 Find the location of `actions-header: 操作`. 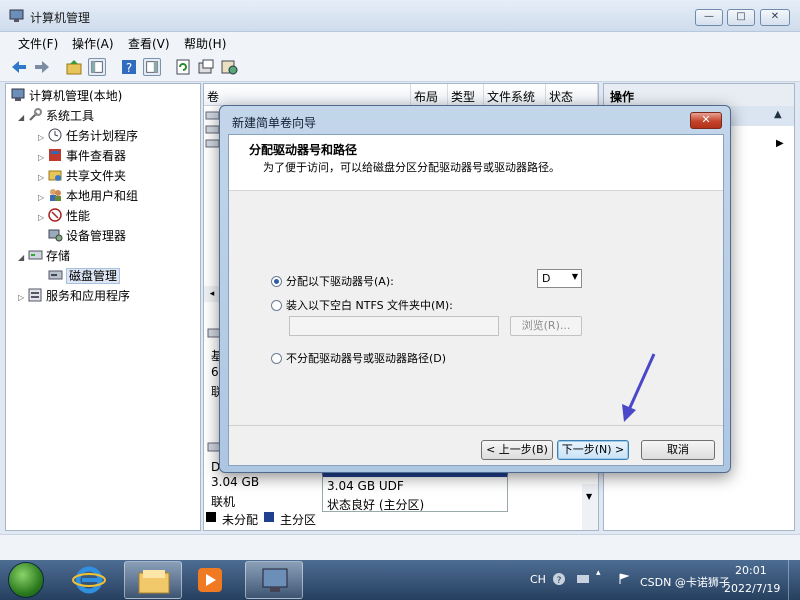

actions-header: 操作 is located at coordinates (699, 95).